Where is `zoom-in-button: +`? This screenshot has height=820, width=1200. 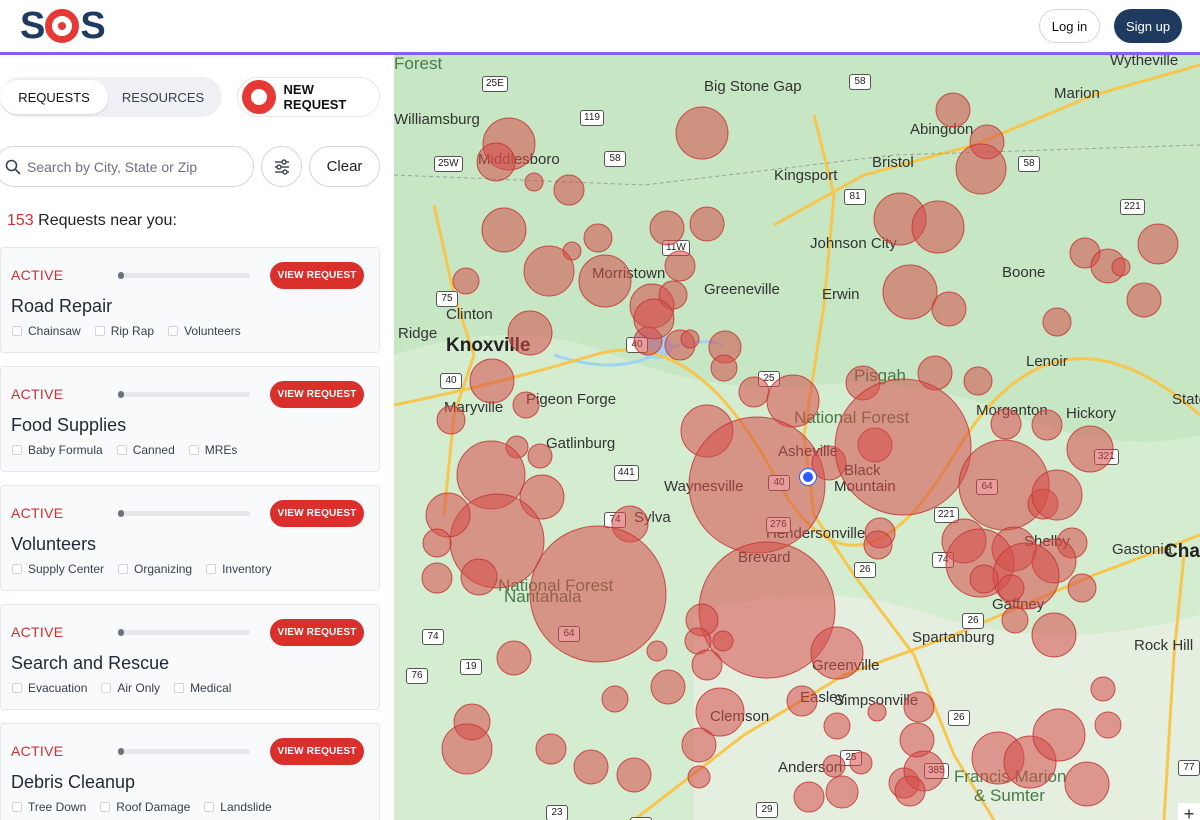 zoom-in-button: + is located at coordinates (1189, 811).